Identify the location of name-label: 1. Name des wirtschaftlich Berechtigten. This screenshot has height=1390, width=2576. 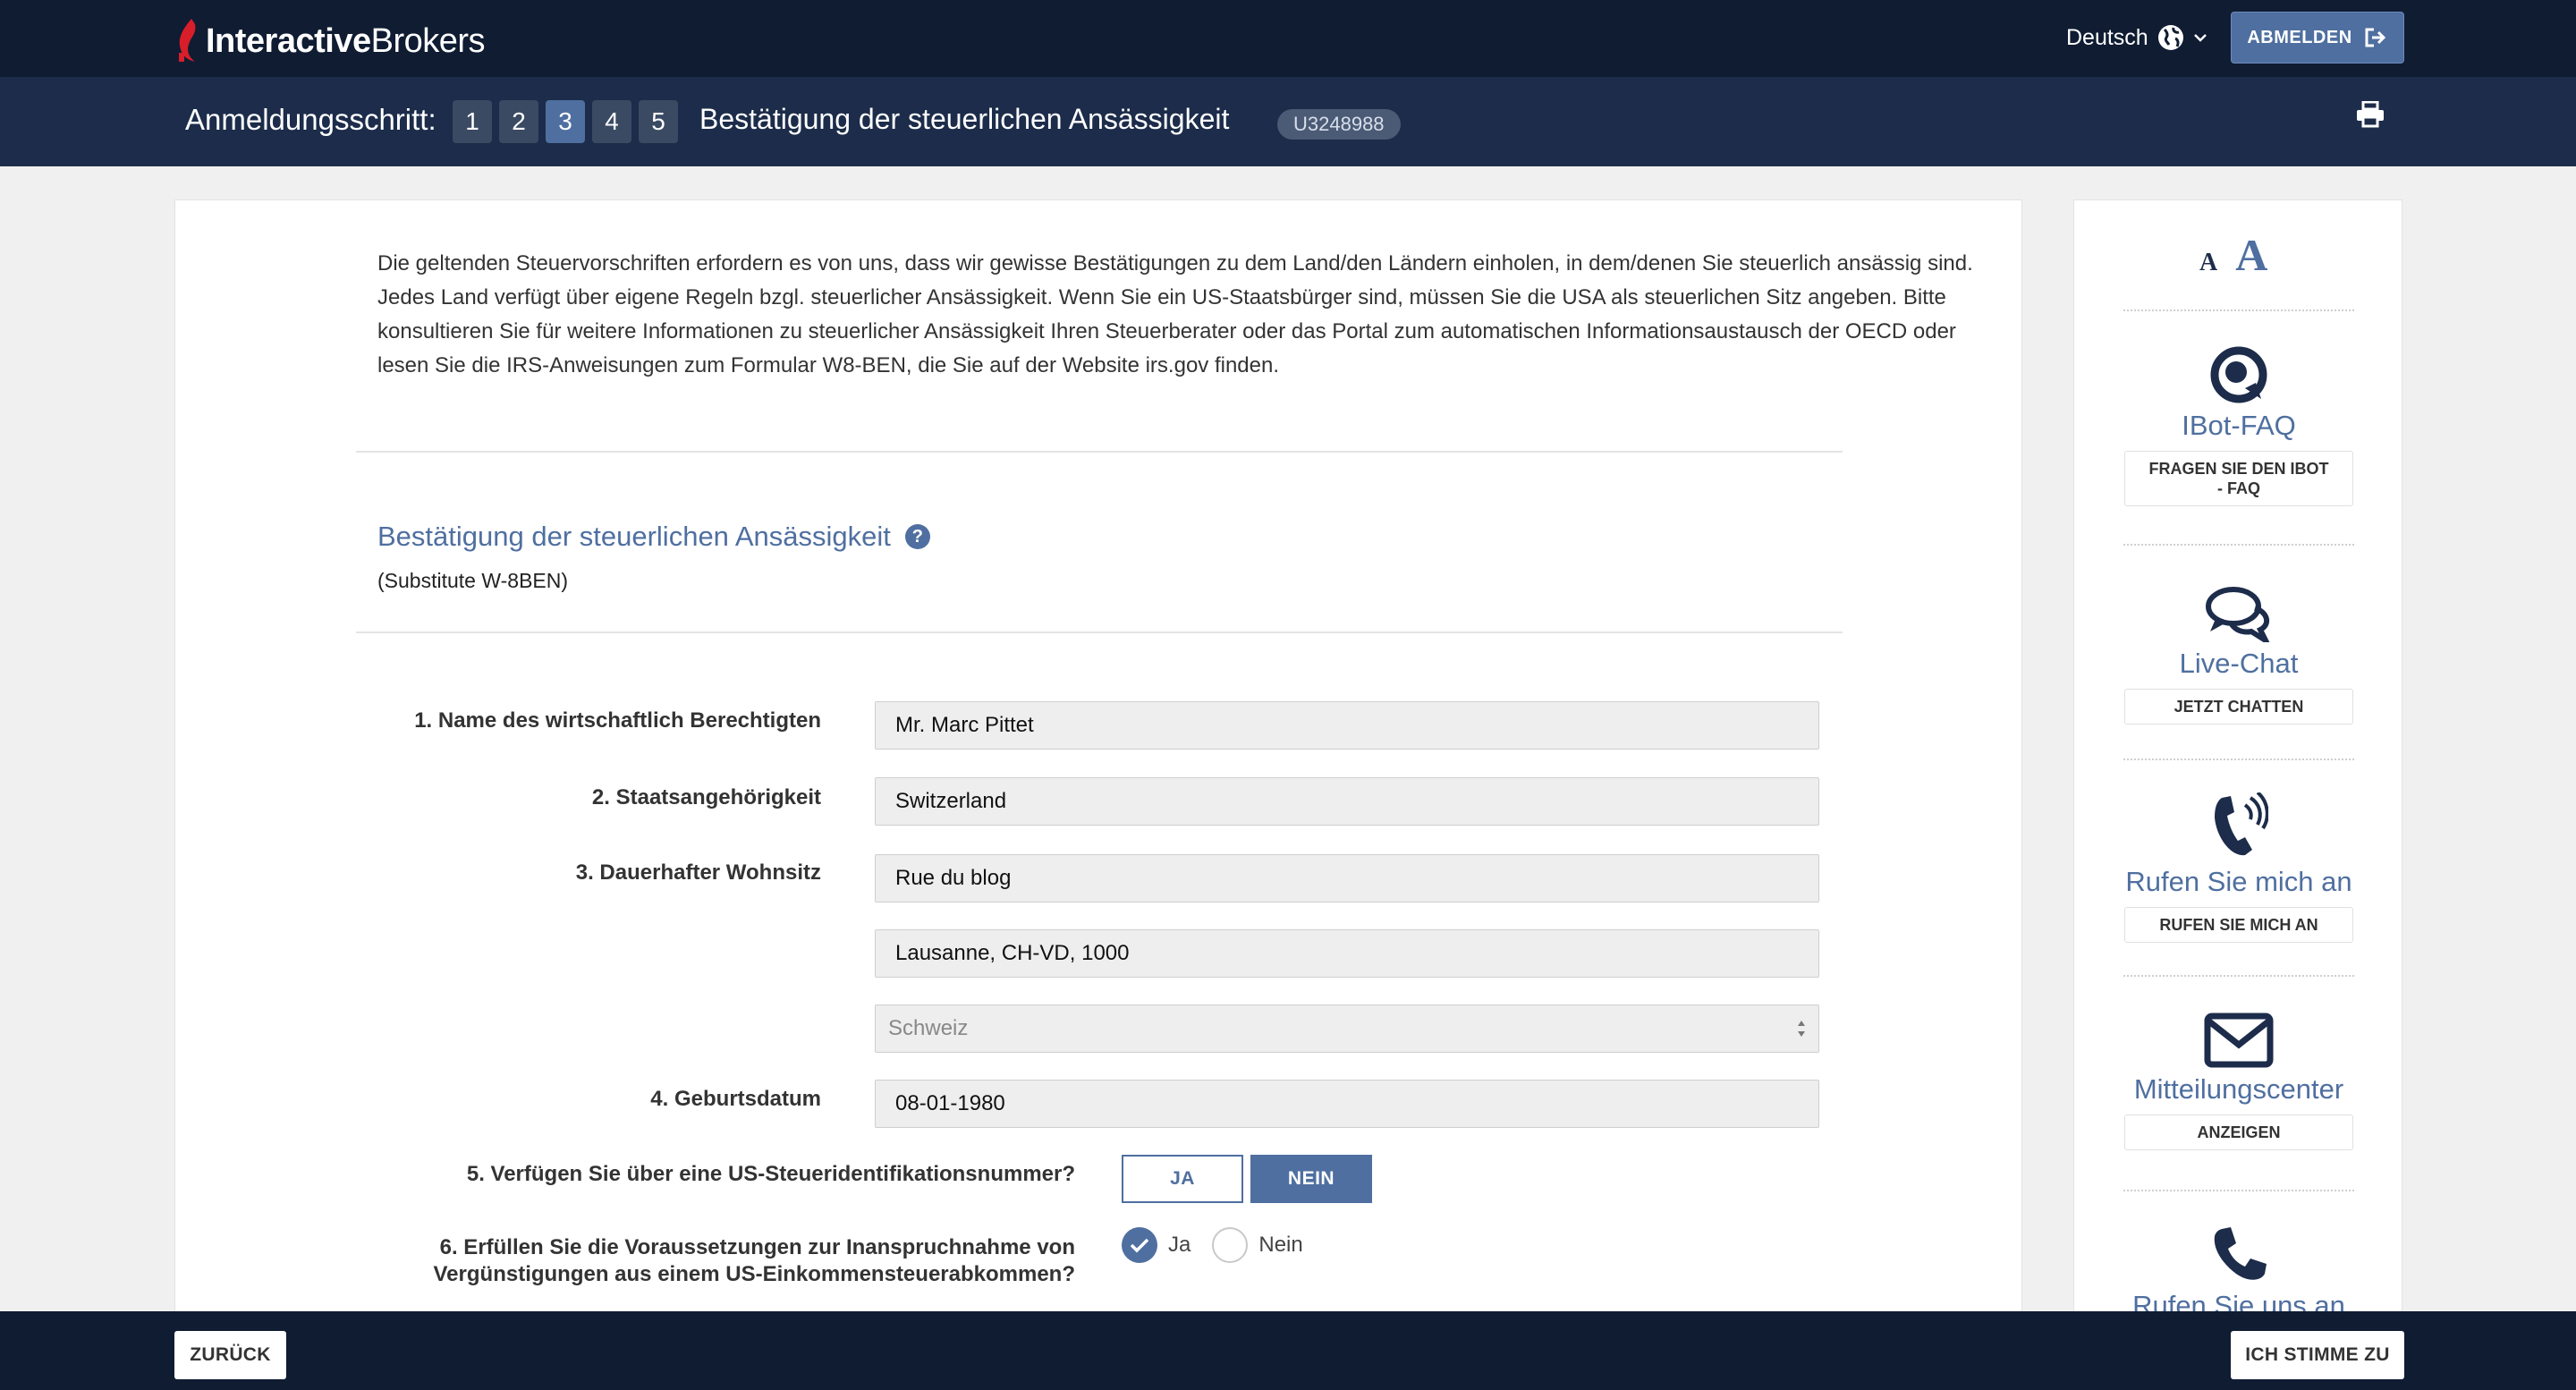
(617, 720).